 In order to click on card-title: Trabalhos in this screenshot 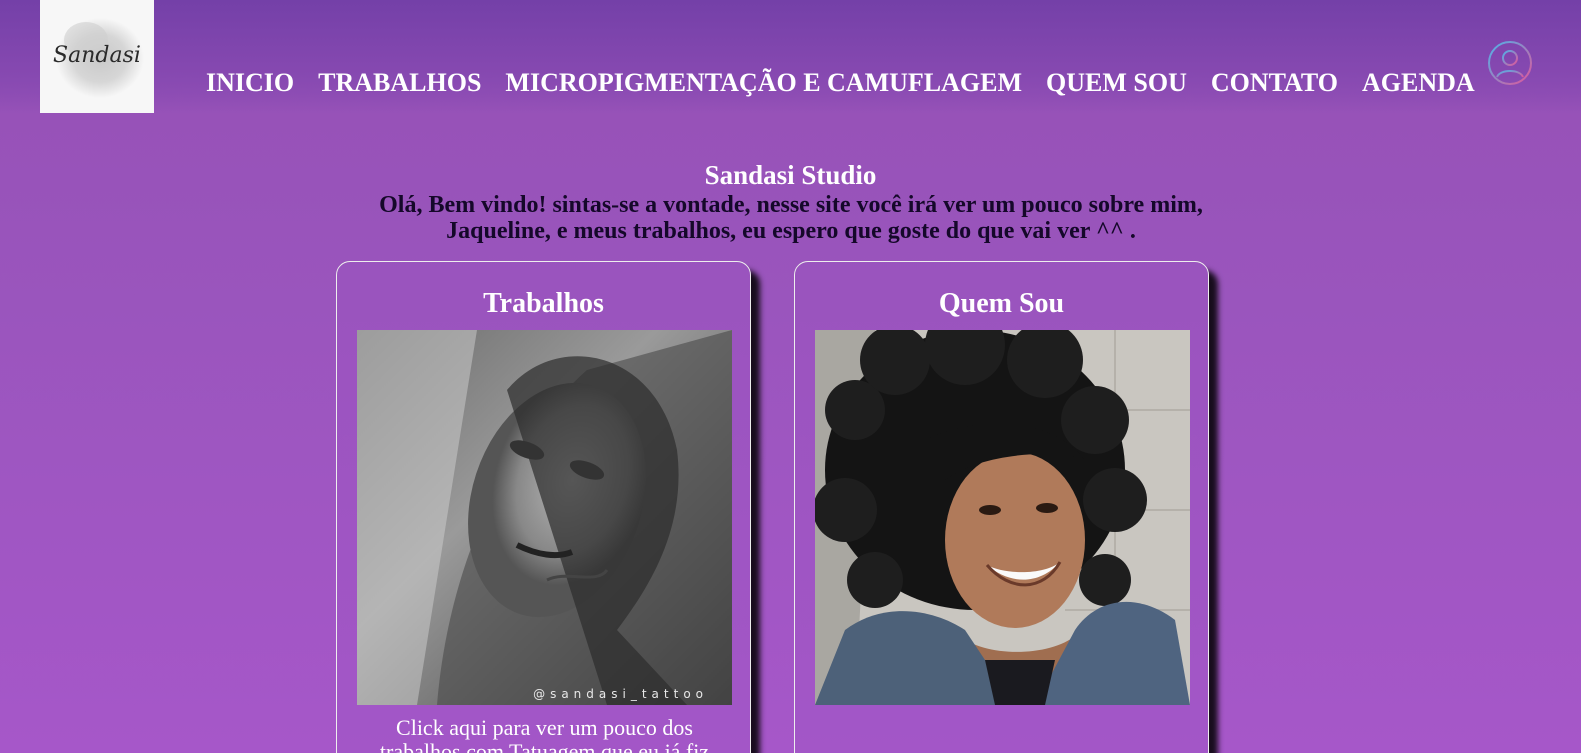, I will do `click(543, 303)`.